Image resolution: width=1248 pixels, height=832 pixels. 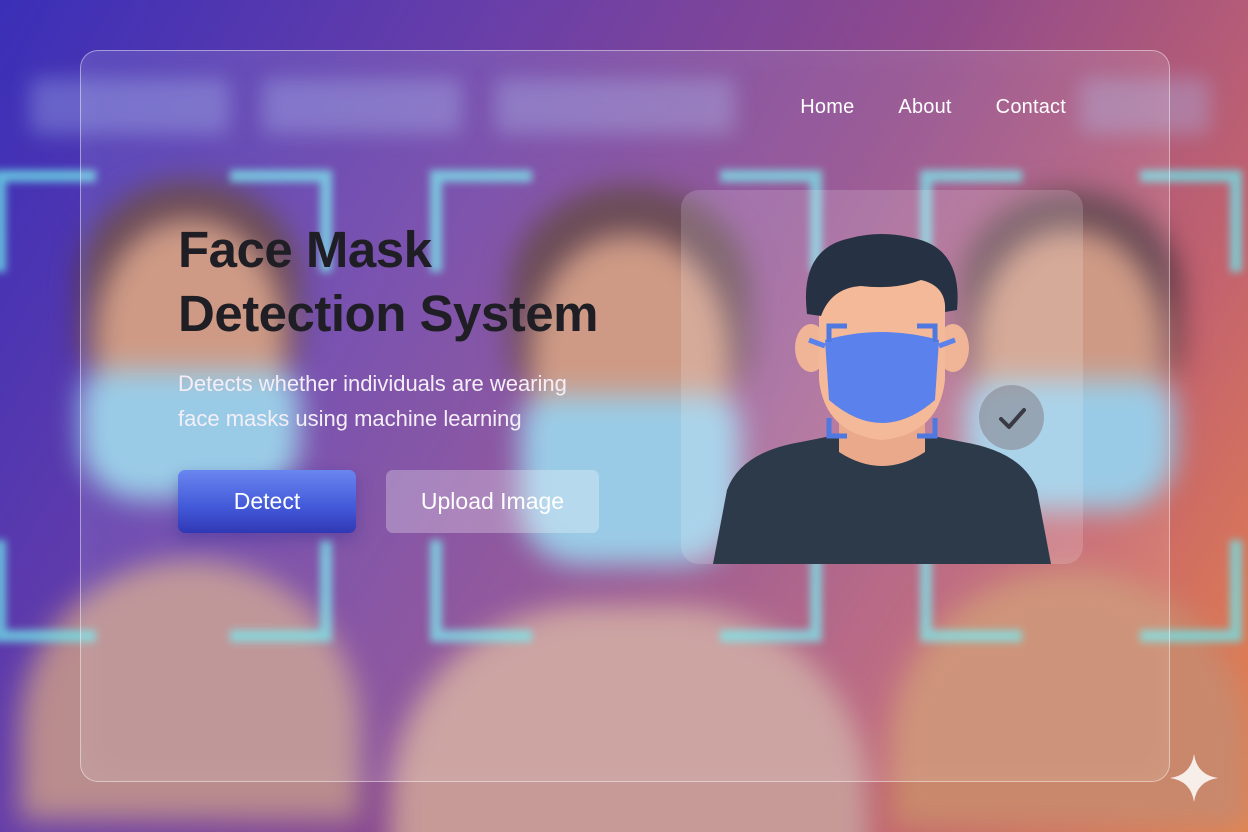 I want to click on sparkle-icon, so click(x=1194, y=778).